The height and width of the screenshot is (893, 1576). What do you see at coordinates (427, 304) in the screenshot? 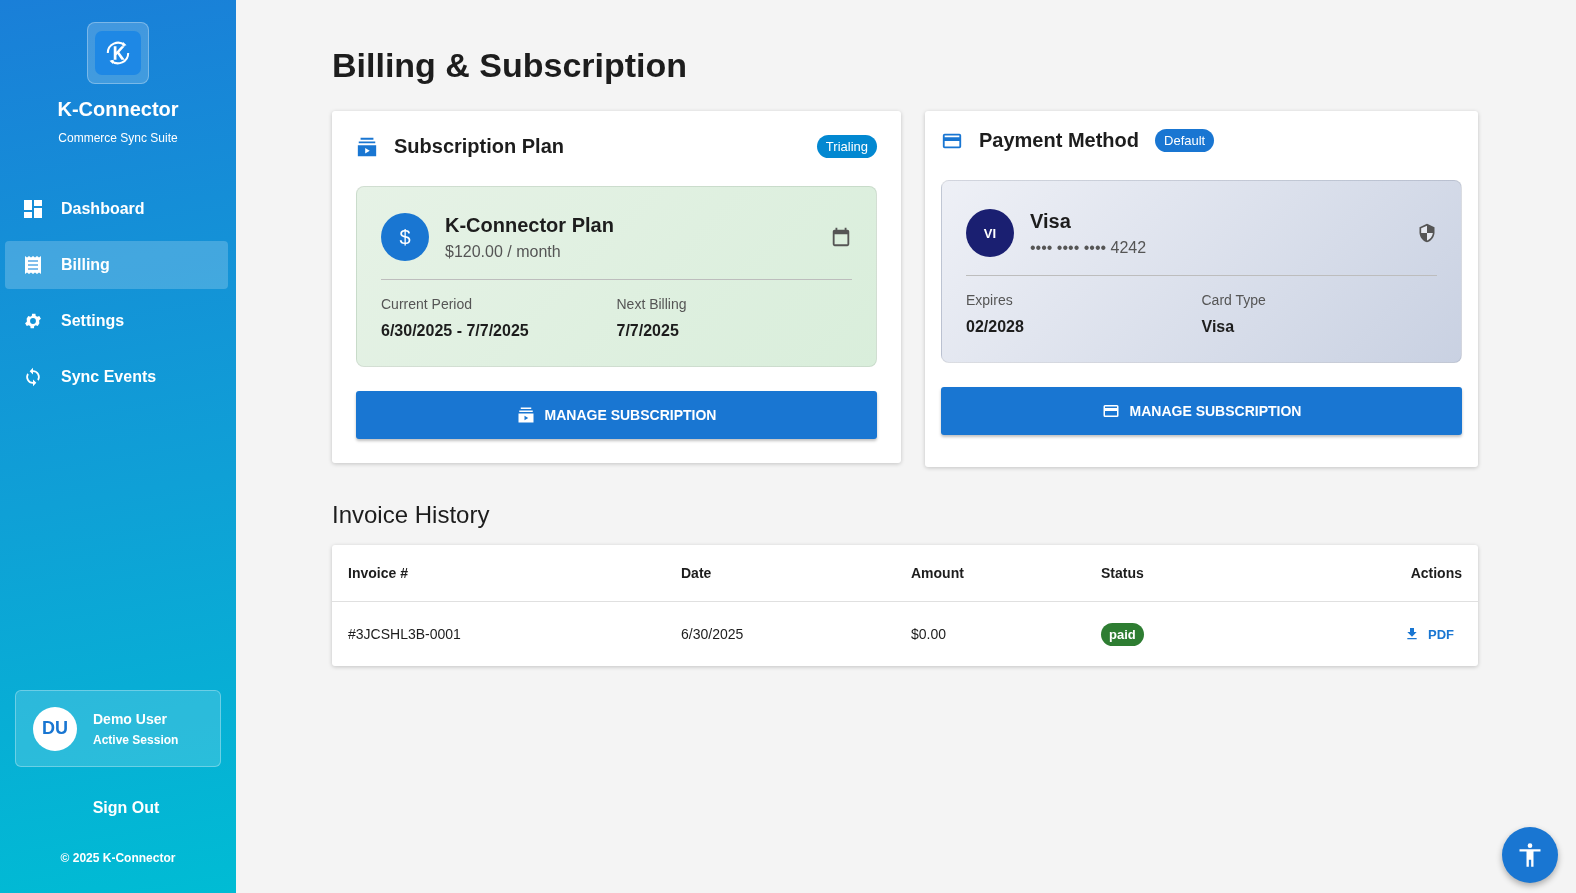
I see `field-label: Current Period` at bounding box center [427, 304].